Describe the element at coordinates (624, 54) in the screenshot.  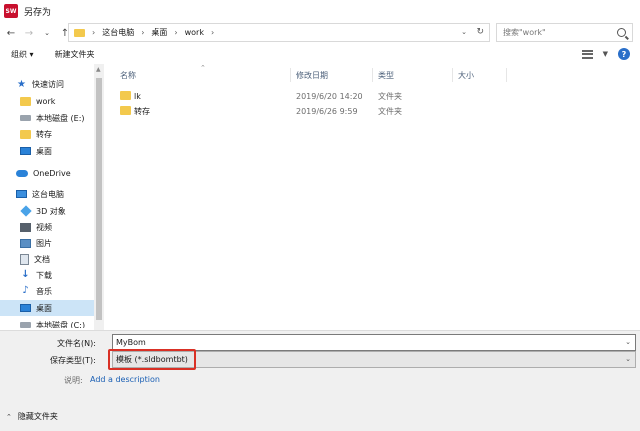
I see `help-icon: ?` at that location.